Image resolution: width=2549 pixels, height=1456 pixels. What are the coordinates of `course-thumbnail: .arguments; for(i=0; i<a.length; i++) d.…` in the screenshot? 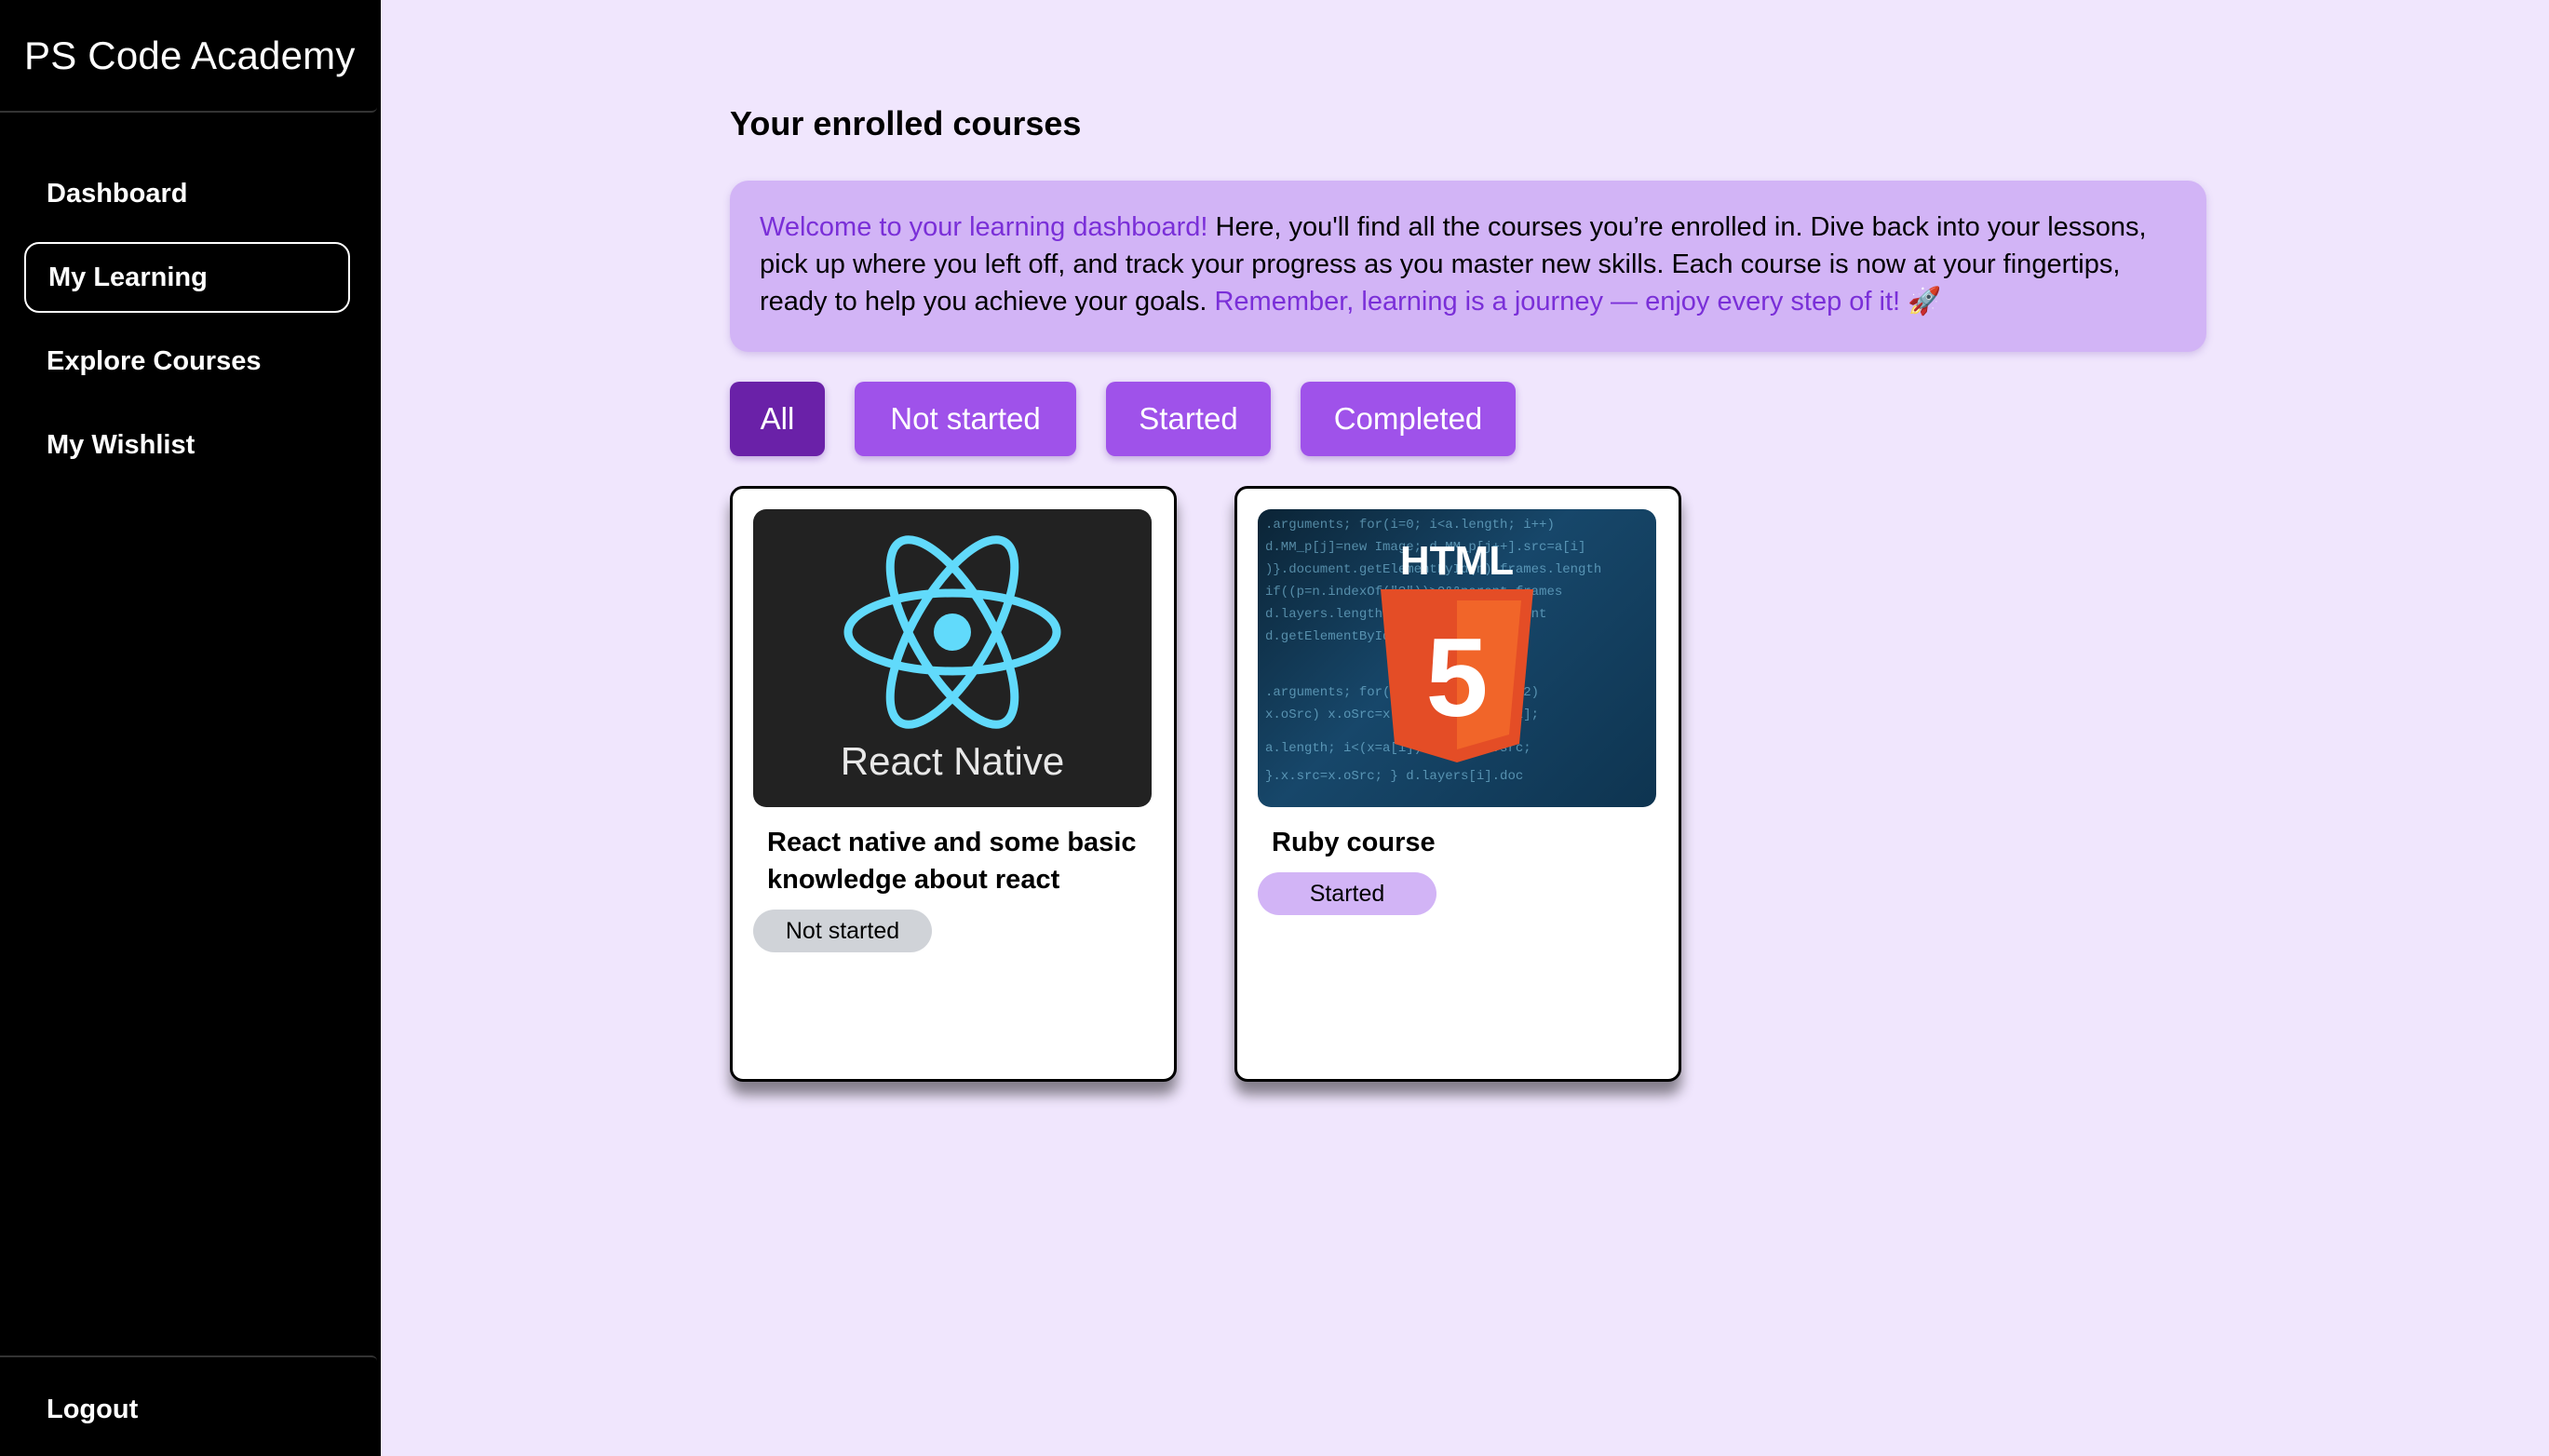 It's located at (1457, 658).